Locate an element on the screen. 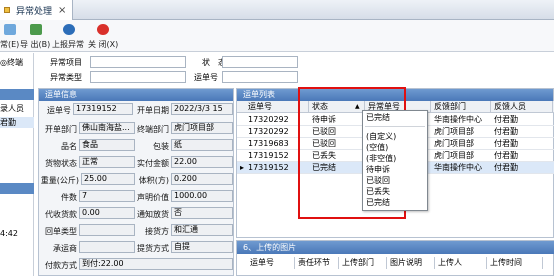  receiver-value: 和汇通 is located at coordinates (202, 230).